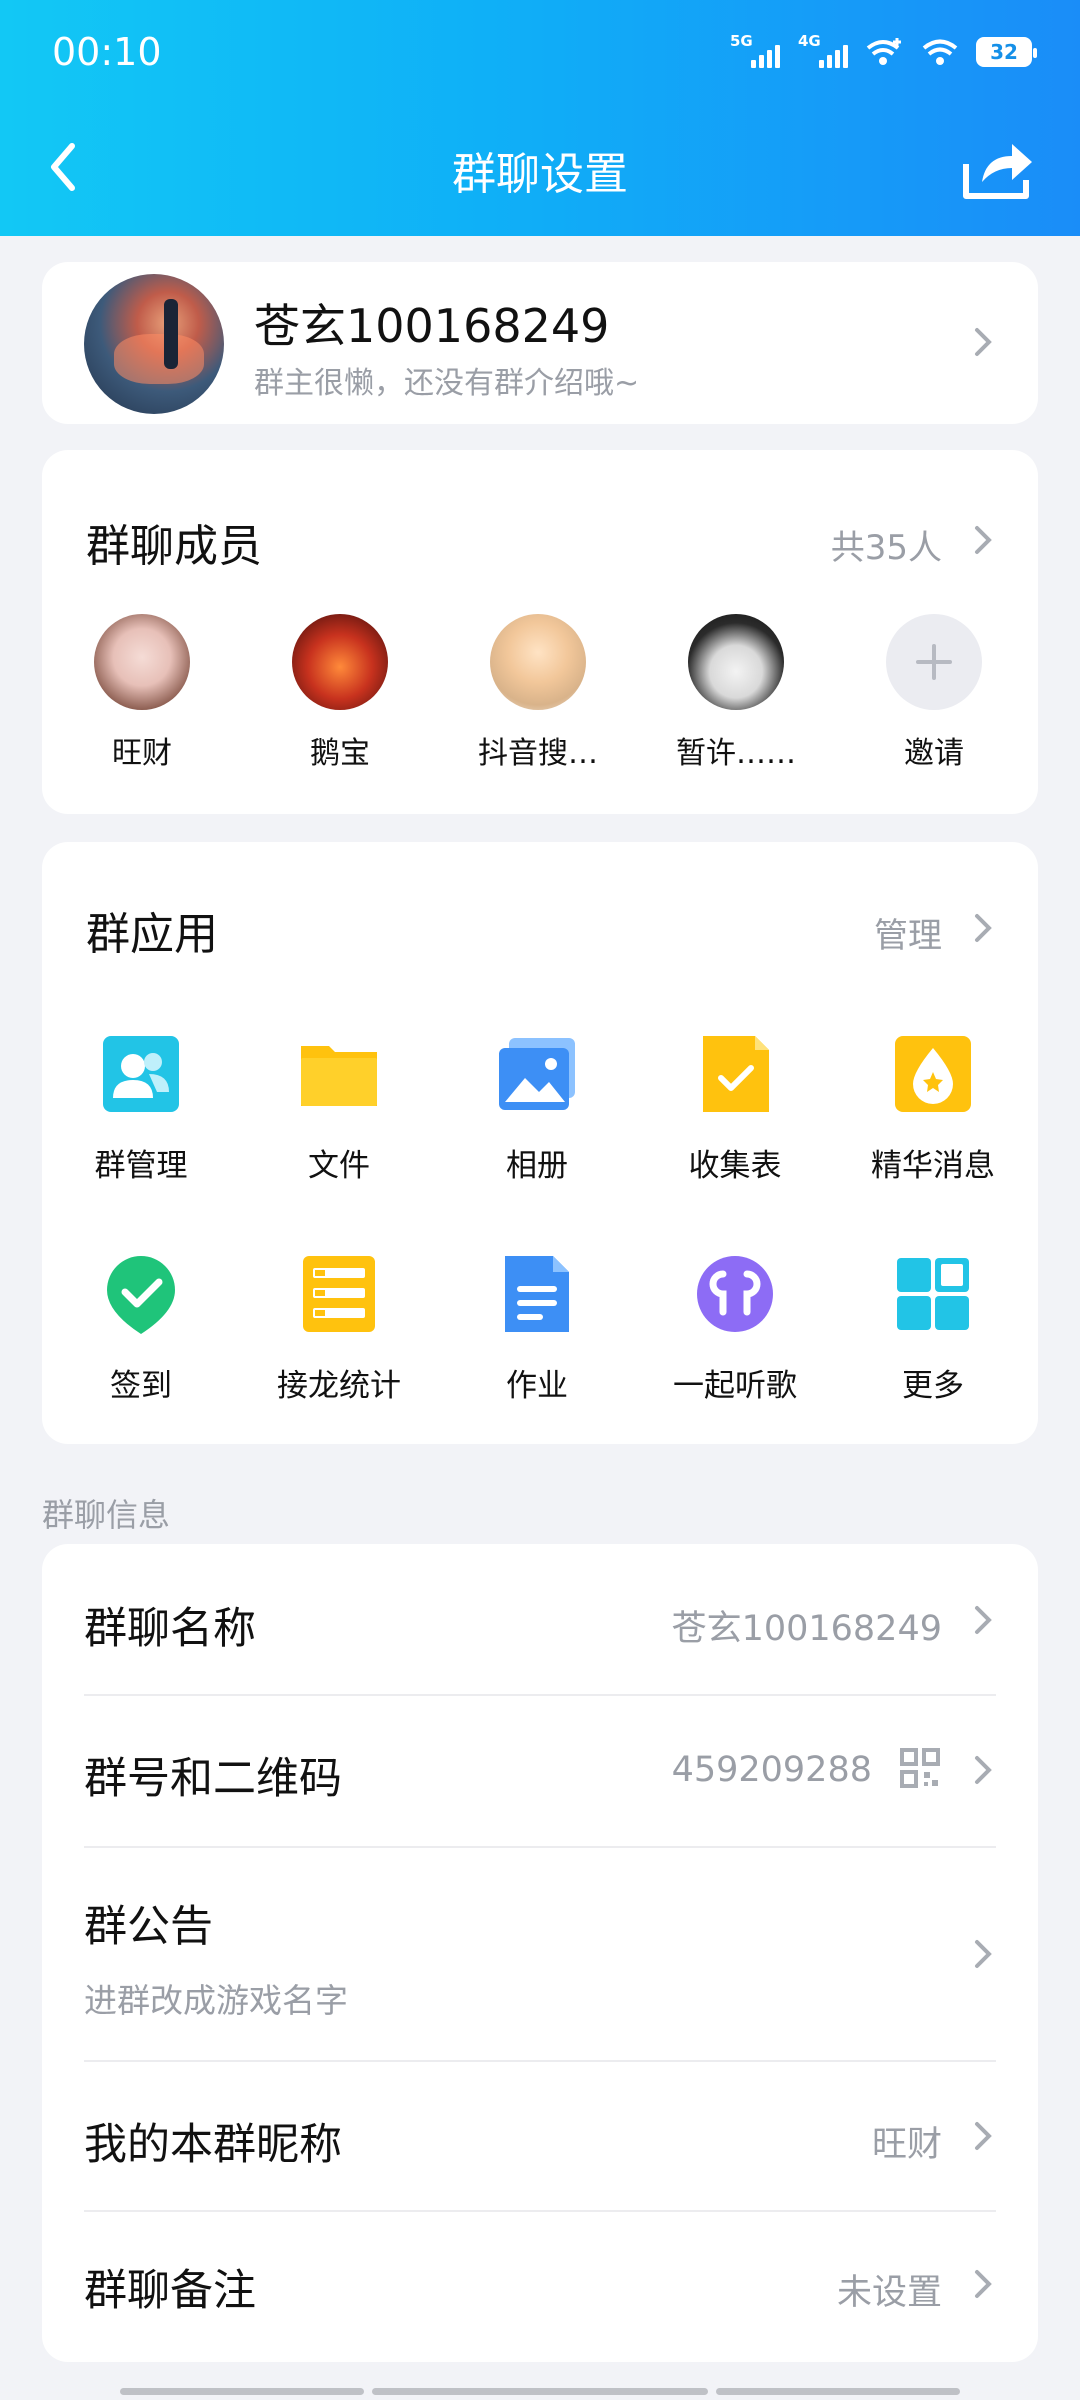 The image size is (1080, 2400). Describe the element at coordinates (141, 1074) in the screenshot. I see `group-manage-icon` at that location.